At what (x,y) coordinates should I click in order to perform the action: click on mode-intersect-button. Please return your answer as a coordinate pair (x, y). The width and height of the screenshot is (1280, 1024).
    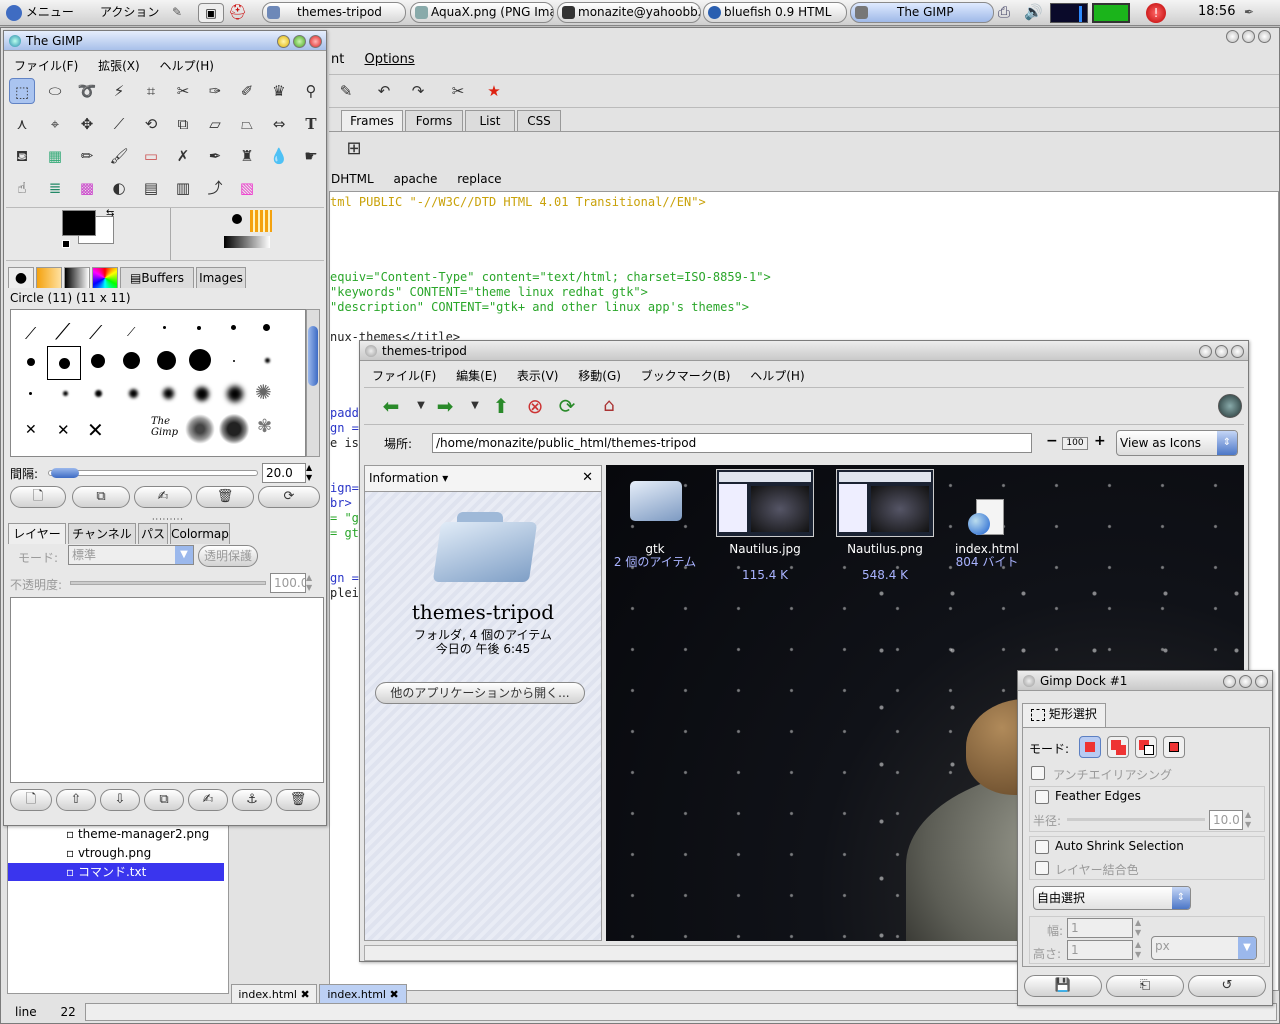
    Looking at the image, I should click on (1174, 747).